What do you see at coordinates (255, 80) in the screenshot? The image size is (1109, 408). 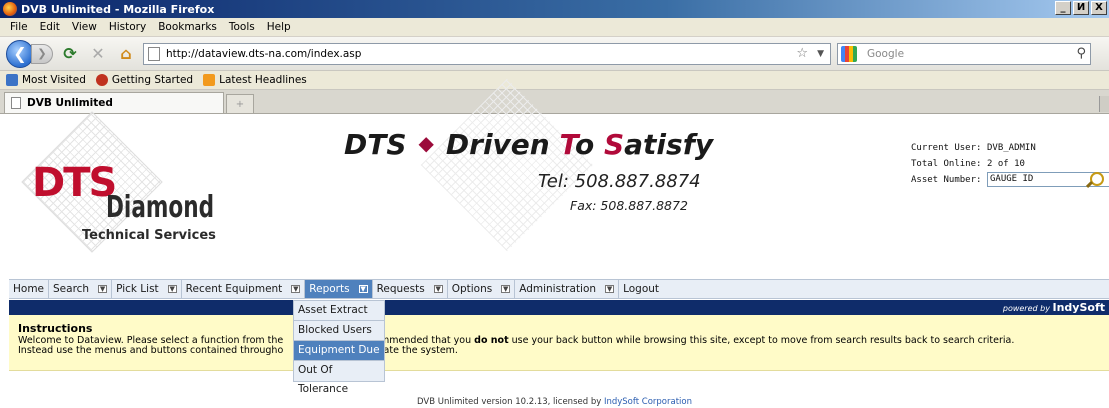 I see `bookmark-latest-headlines: Latest Headlines` at bounding box center [255, 80].